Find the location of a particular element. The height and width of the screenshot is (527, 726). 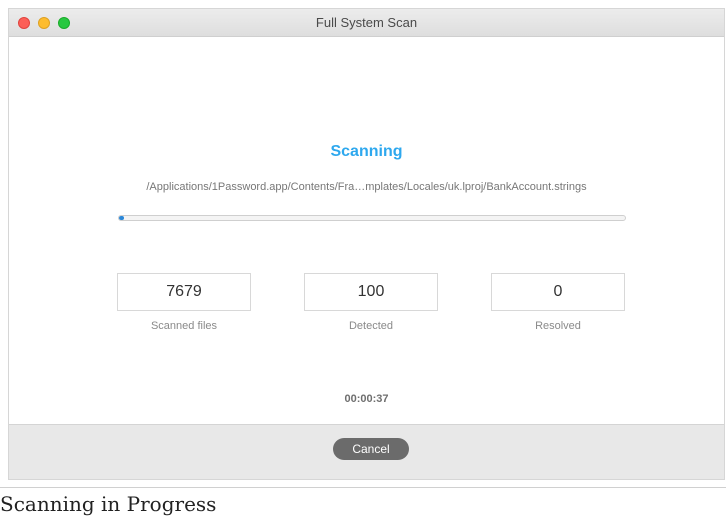

stat-scanned-files: 7679 Scanned files is located at coordinates (184, 302).